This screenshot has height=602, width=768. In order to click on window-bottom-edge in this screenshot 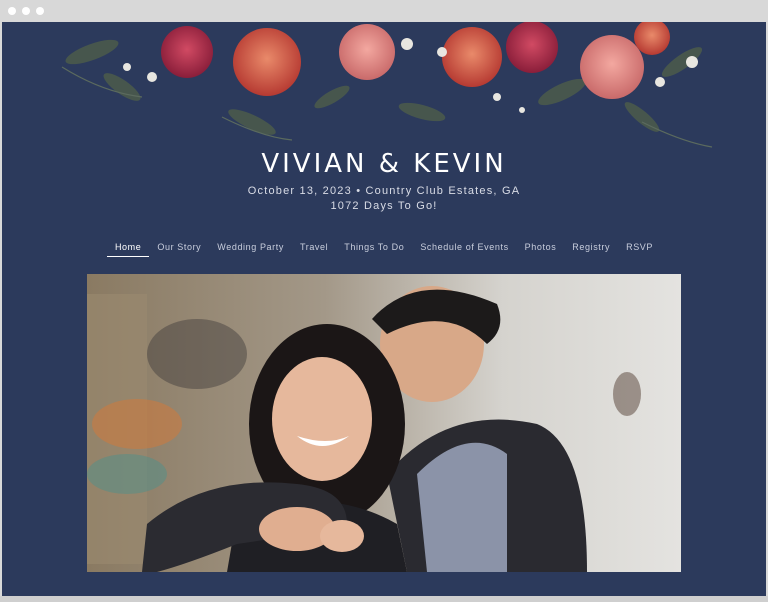, I will do `click(384, 599)`.